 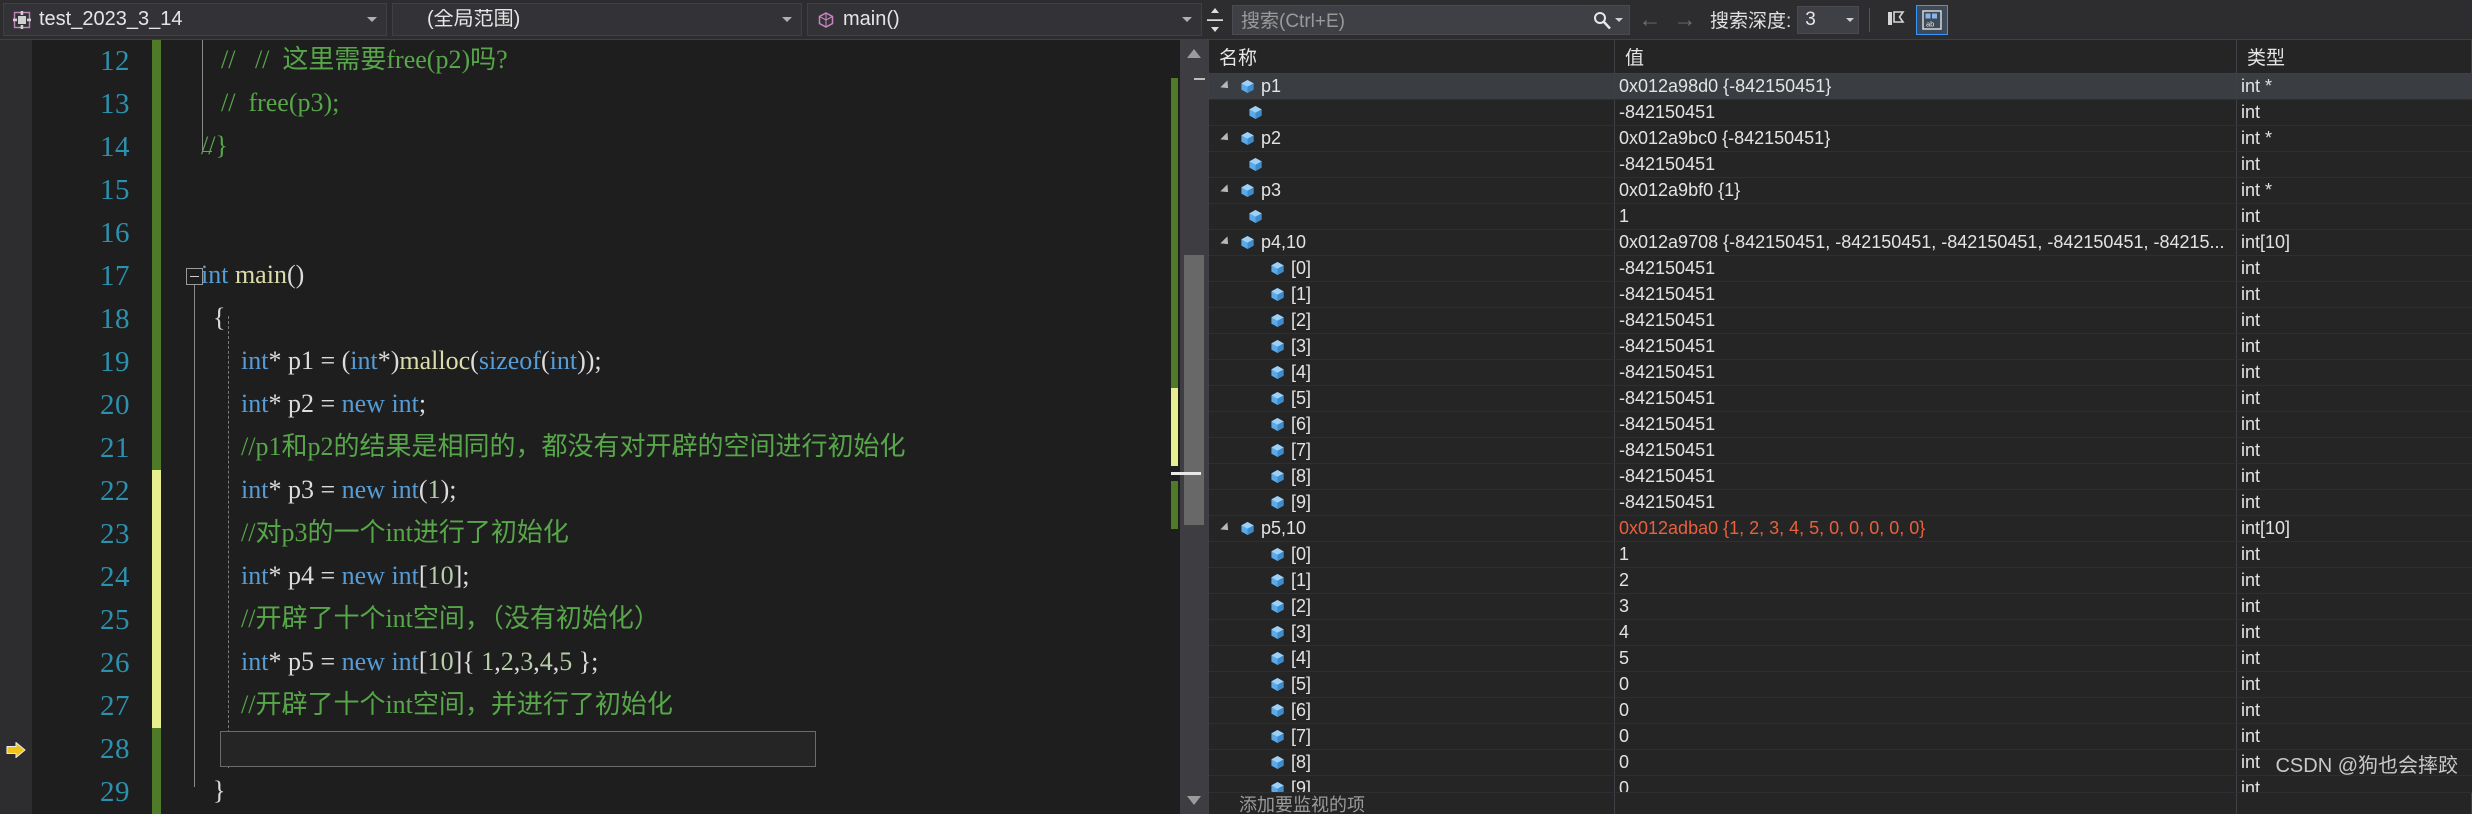 What do you see at coordinates (1004, 19) in the screenshot?
I see `function-combo: main()` at bounding box center [1004, 19].